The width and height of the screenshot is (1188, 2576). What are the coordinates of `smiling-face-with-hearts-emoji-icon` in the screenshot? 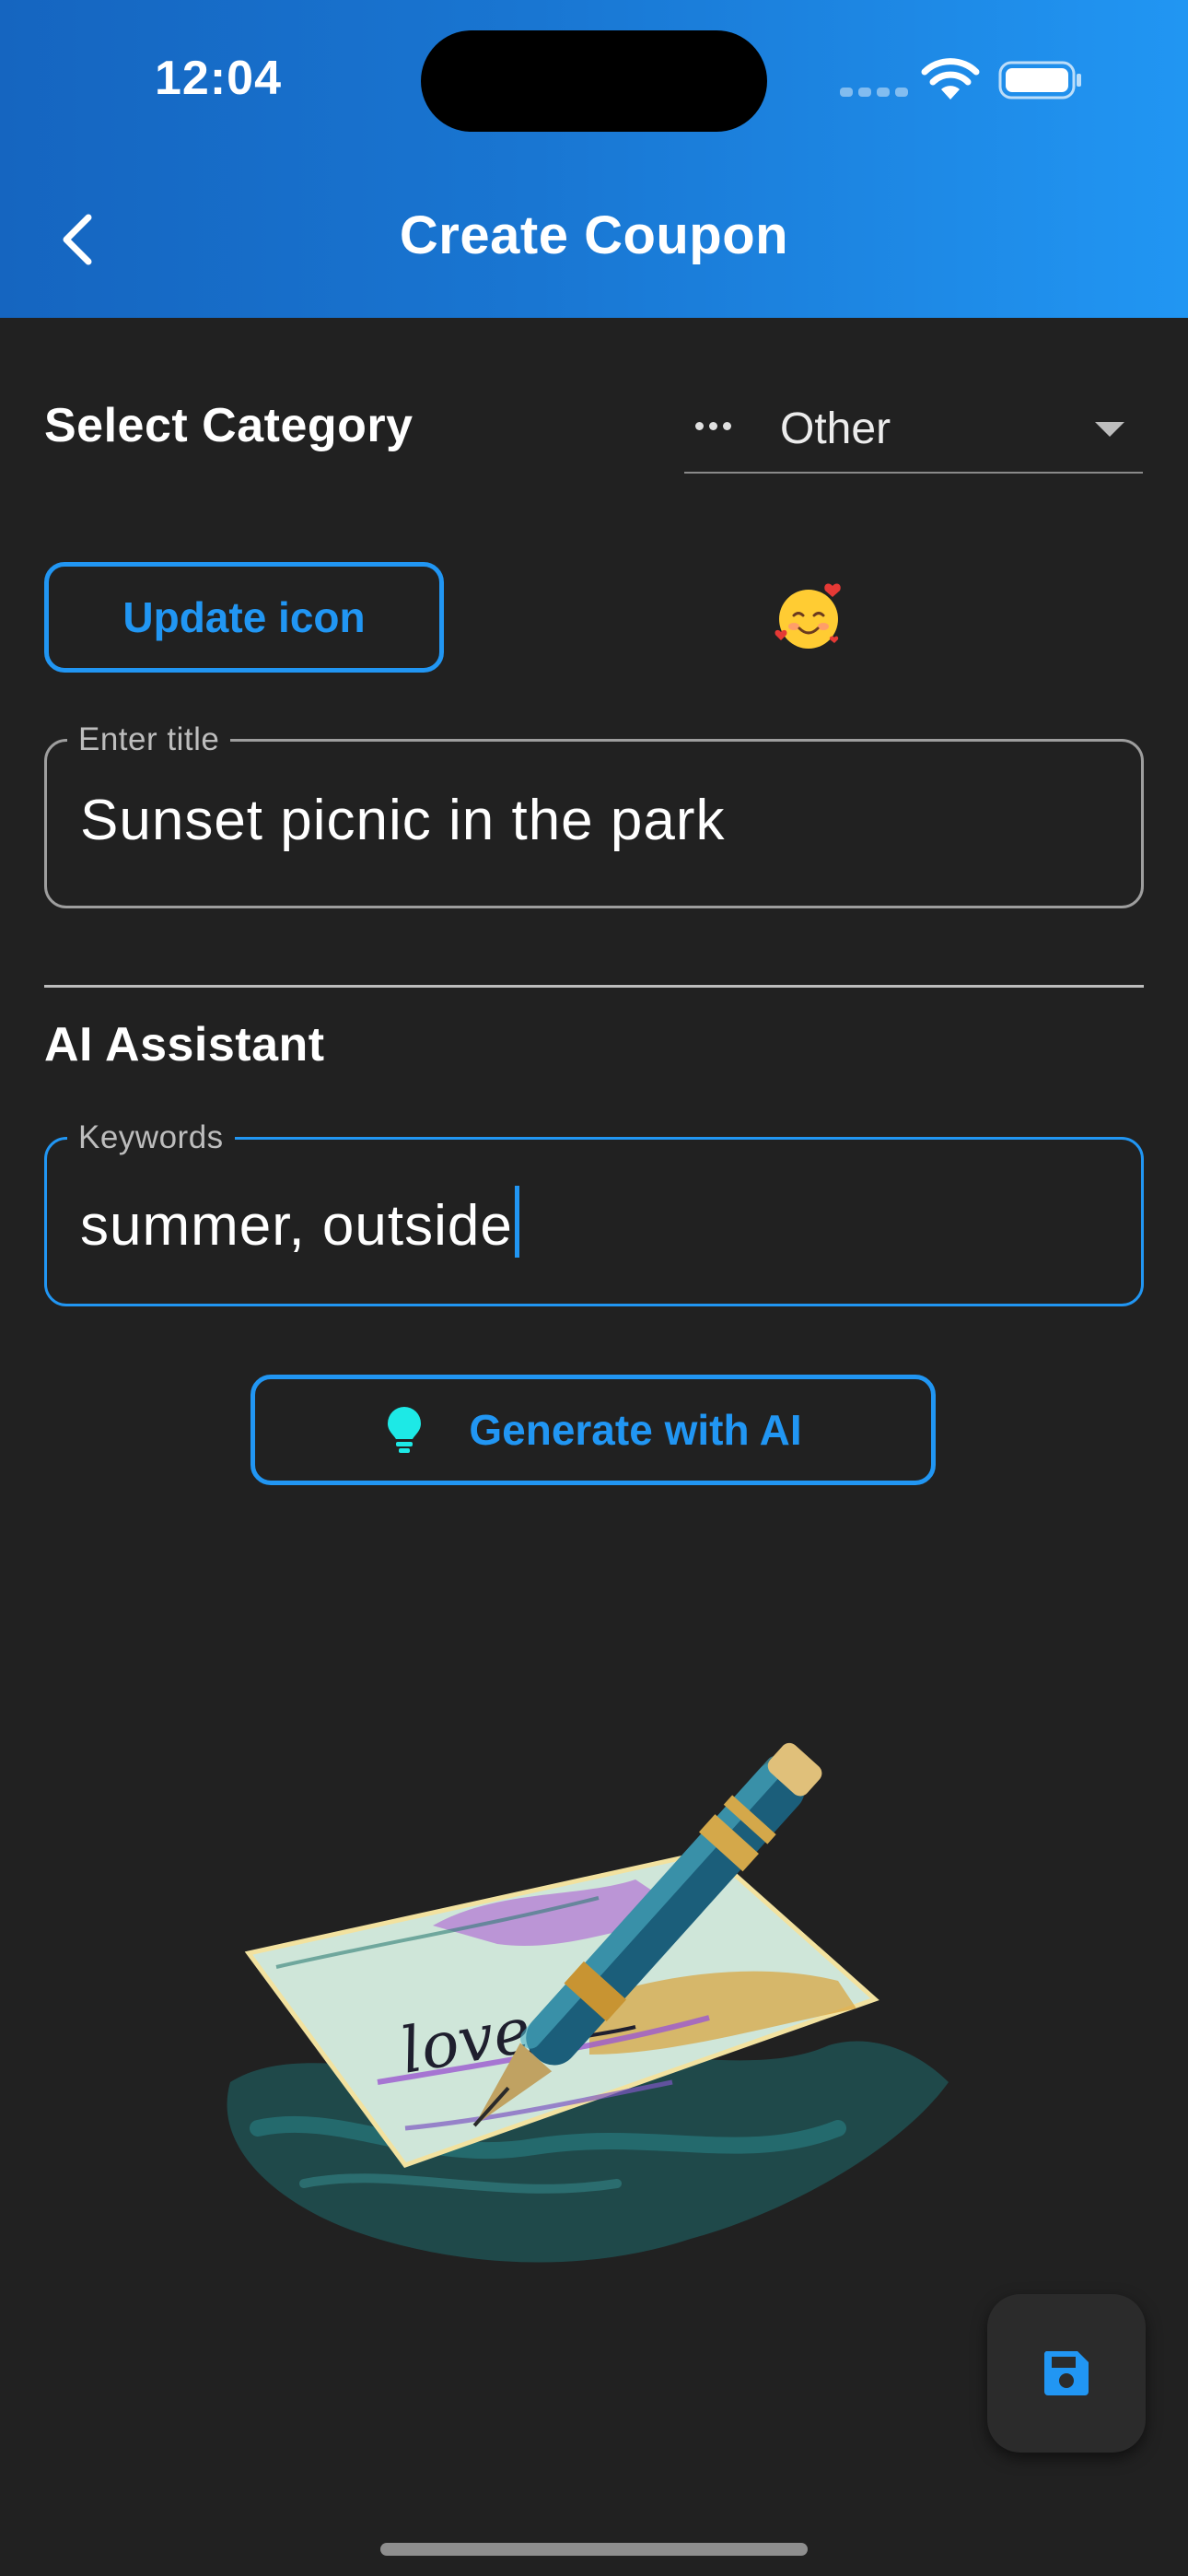 It's located at (808, 616).